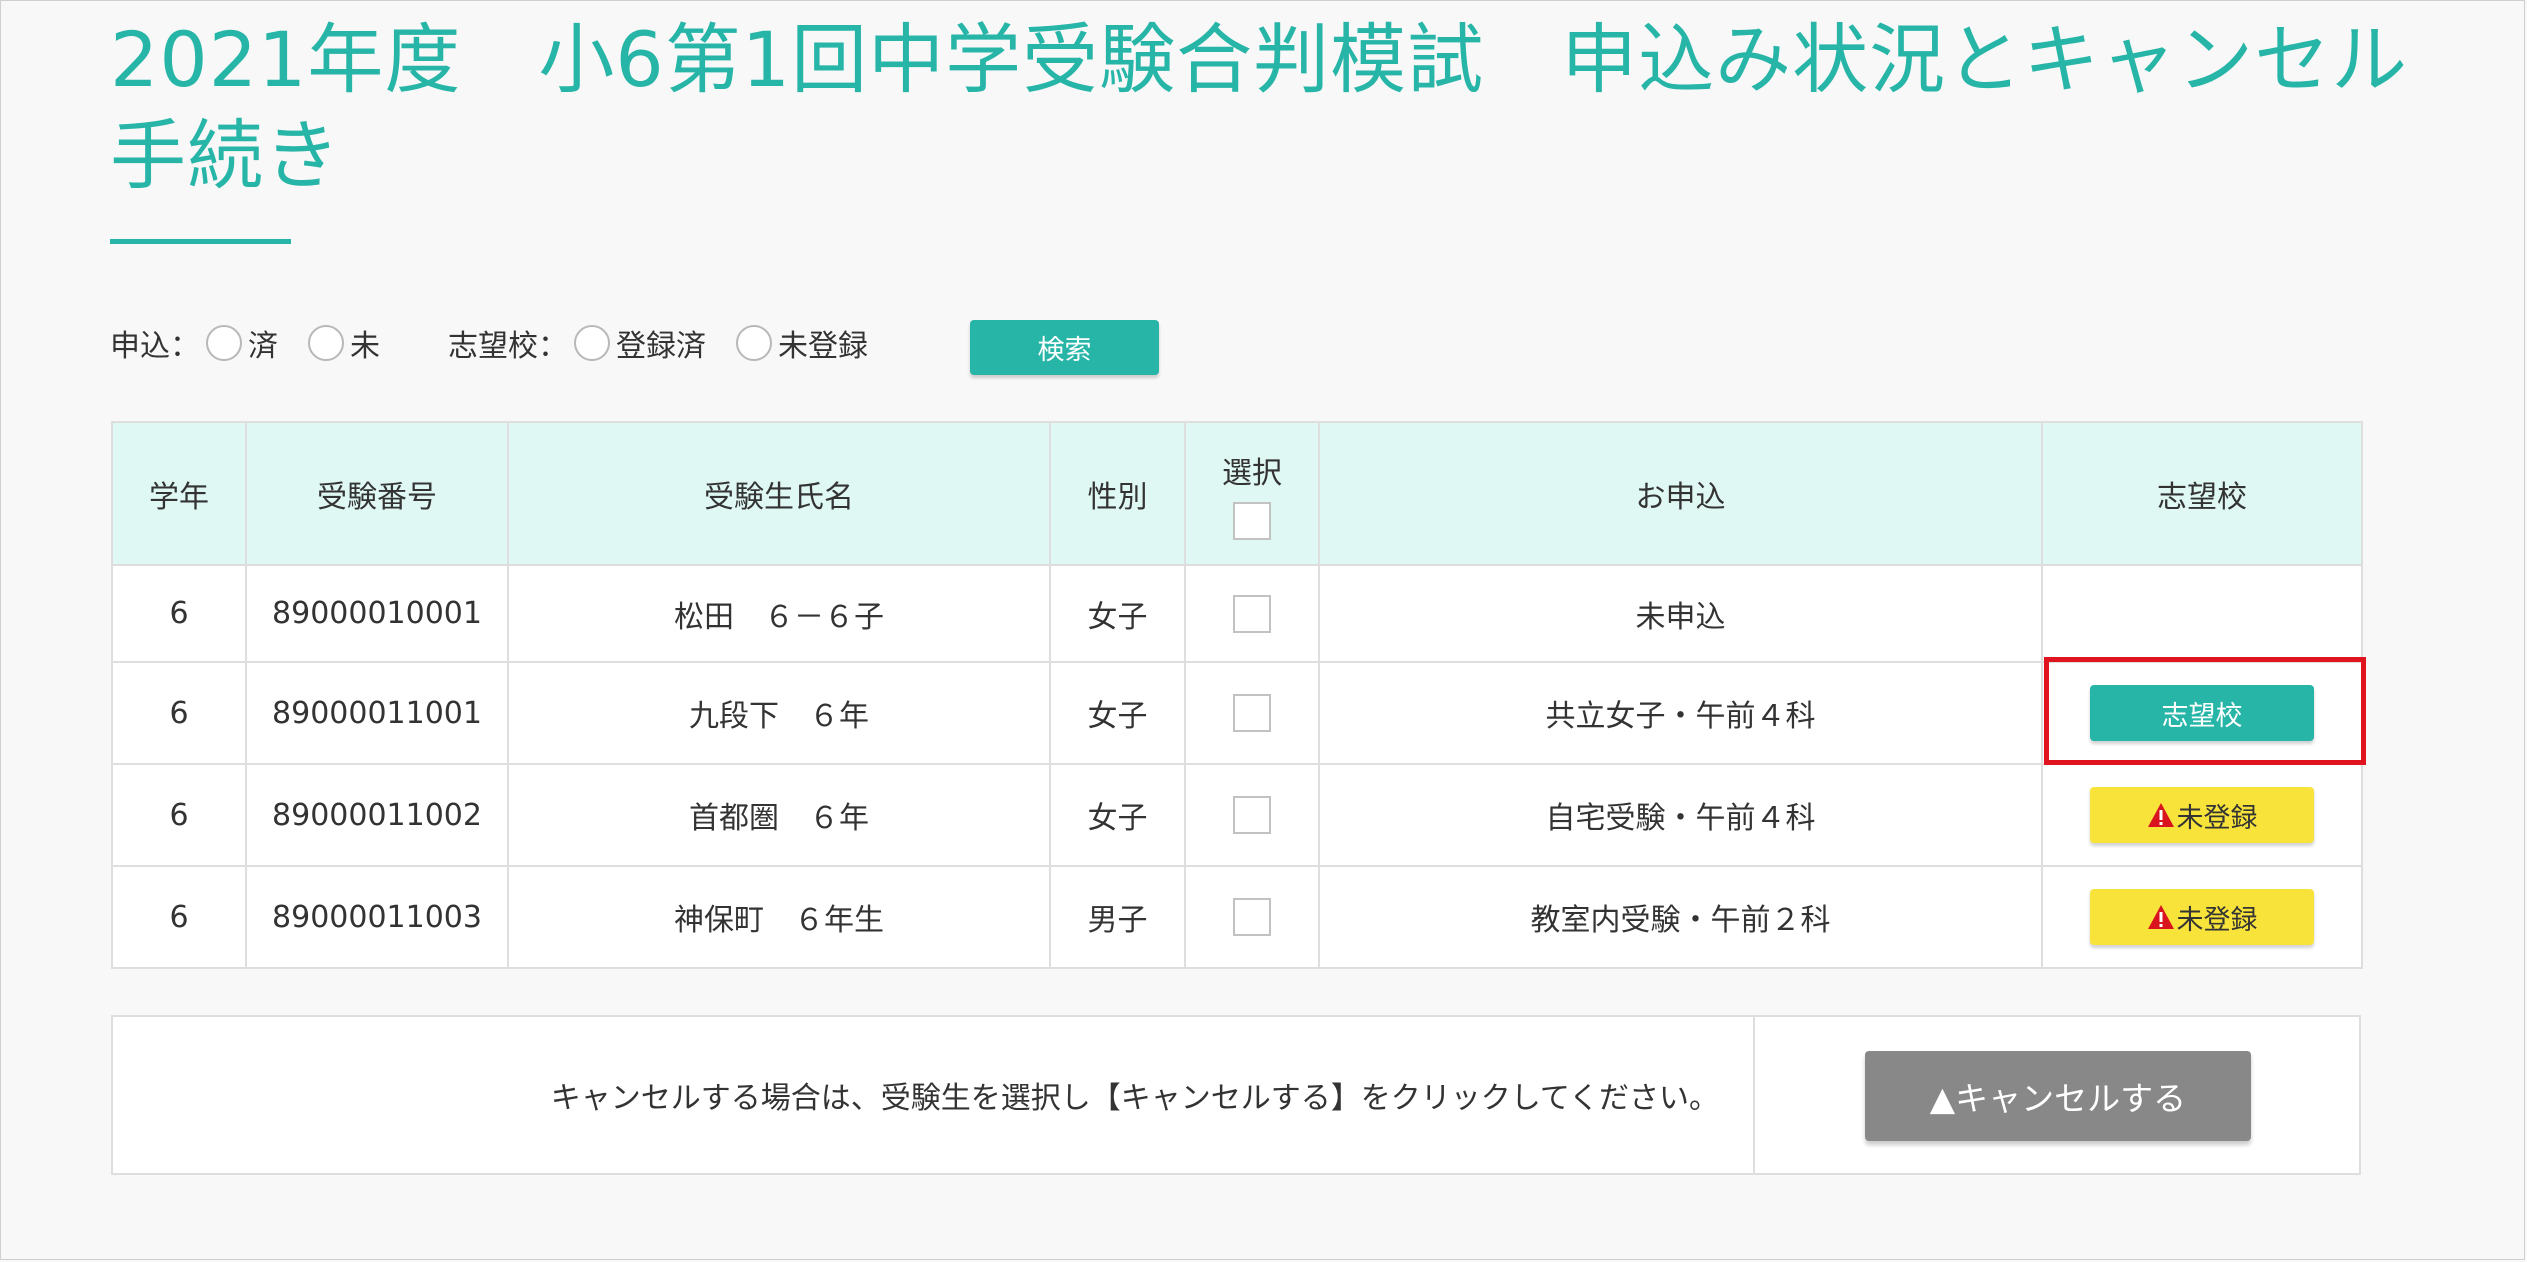 This screenshot has width=2527, height=1262. Describe the element at coordinates (1252, 493) in the screenshot. I see `header-select: 選択` at that location.